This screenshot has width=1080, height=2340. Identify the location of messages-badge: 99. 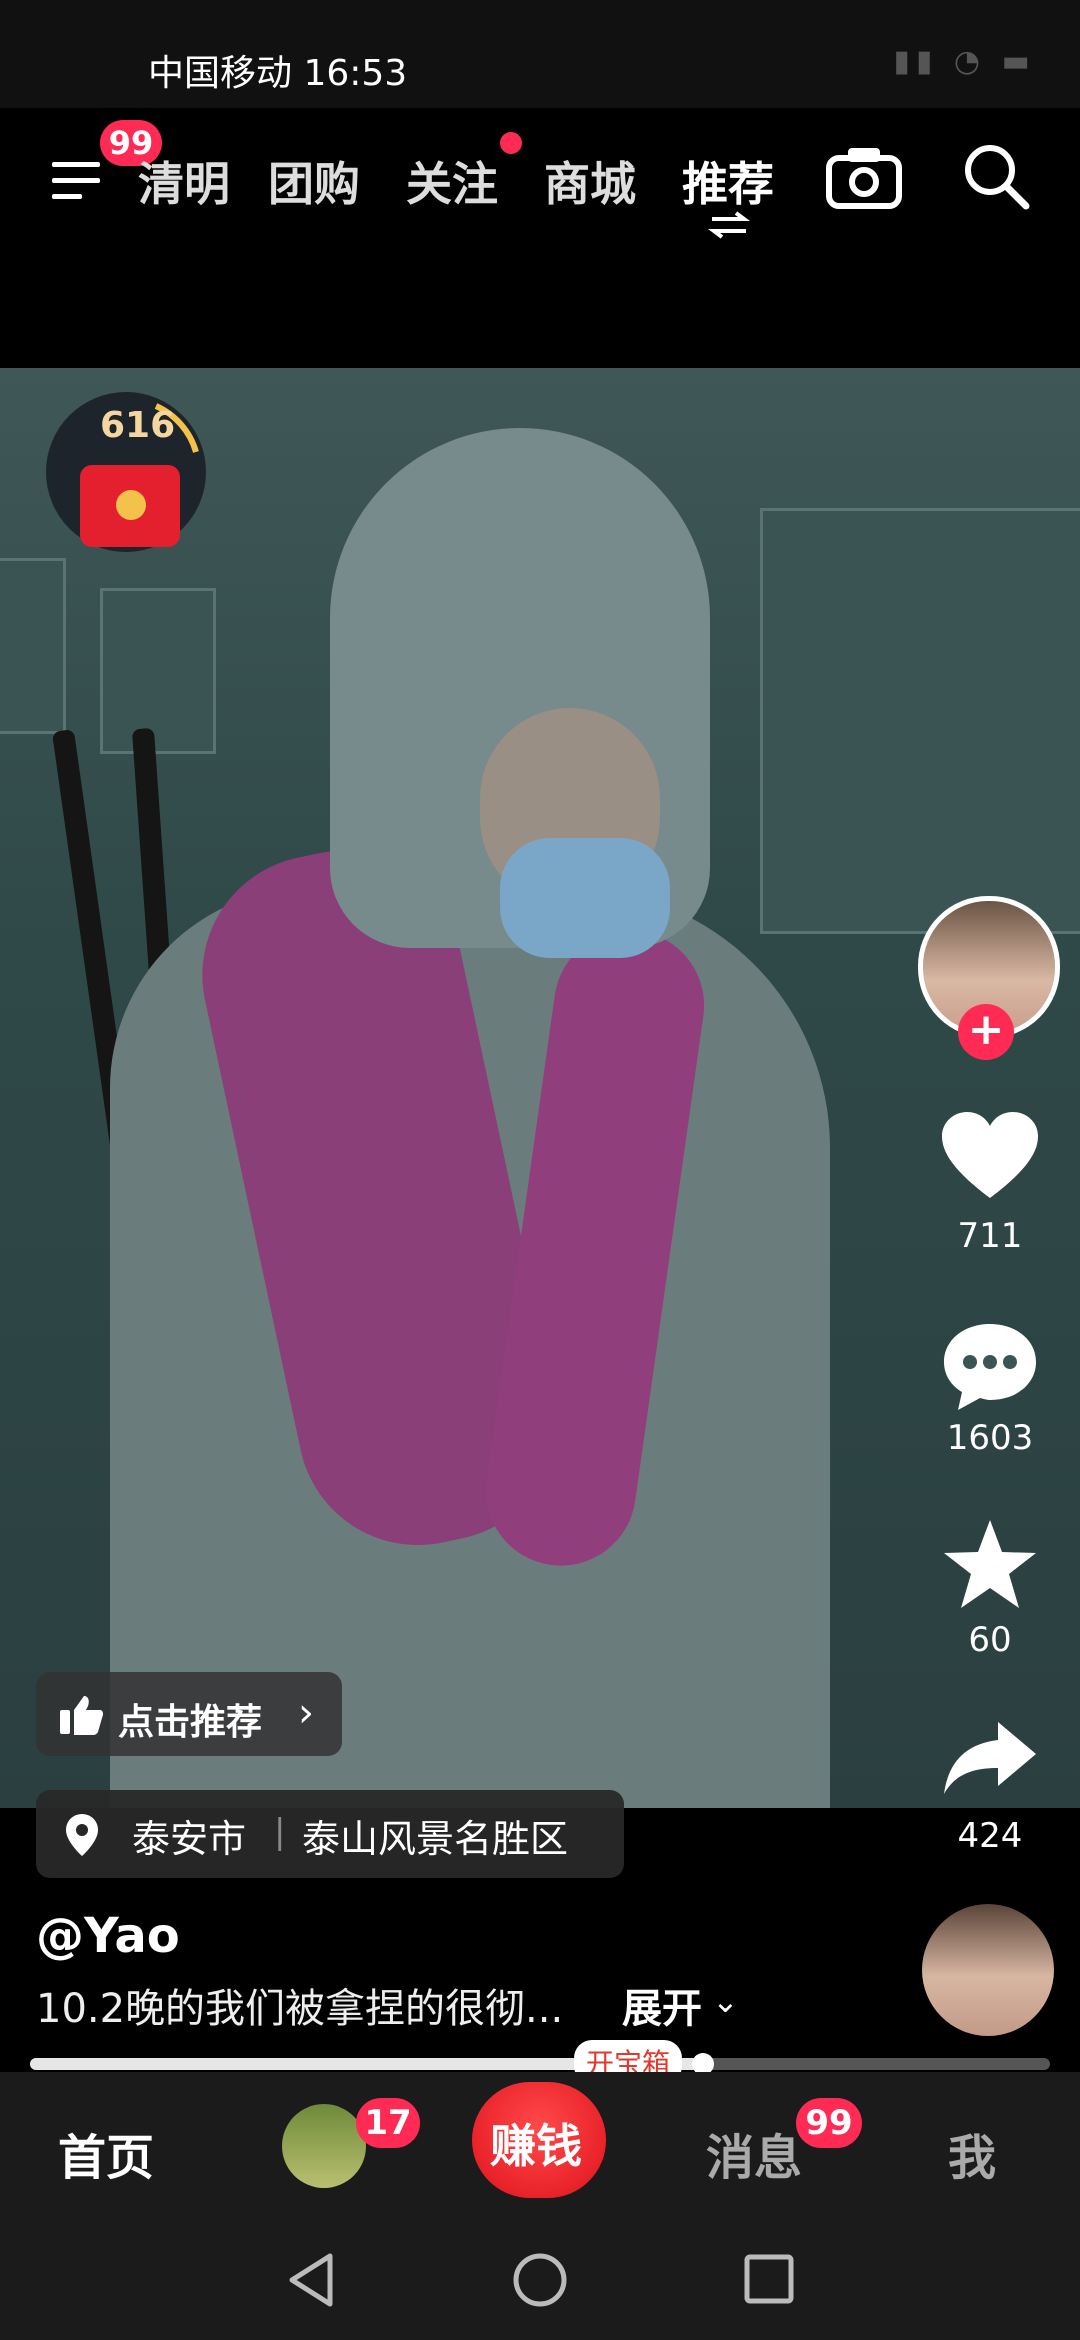
(829, 2123).